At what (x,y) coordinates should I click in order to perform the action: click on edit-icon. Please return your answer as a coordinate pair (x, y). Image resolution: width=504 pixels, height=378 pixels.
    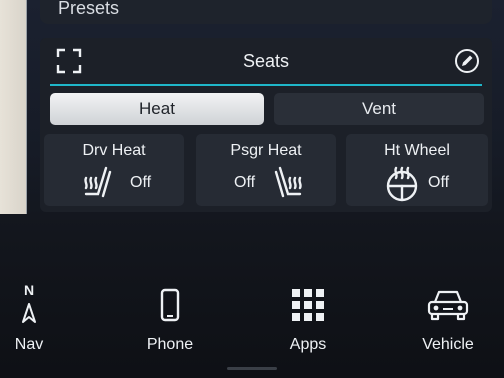
    Looking at the image, I should click on (467, 61).